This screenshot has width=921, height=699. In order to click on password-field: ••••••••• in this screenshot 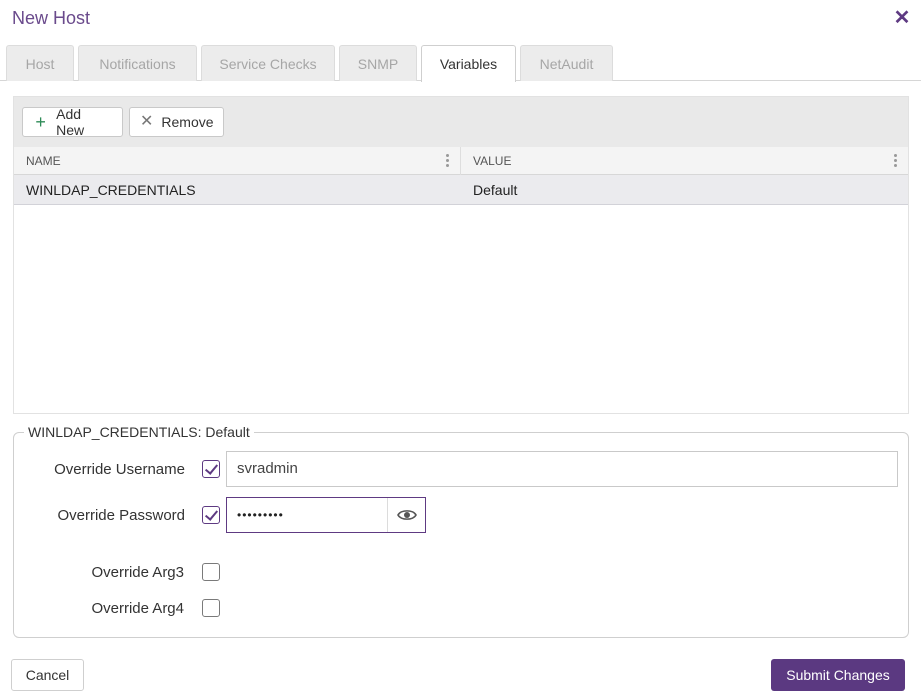, I will do `click(326, 515)`.